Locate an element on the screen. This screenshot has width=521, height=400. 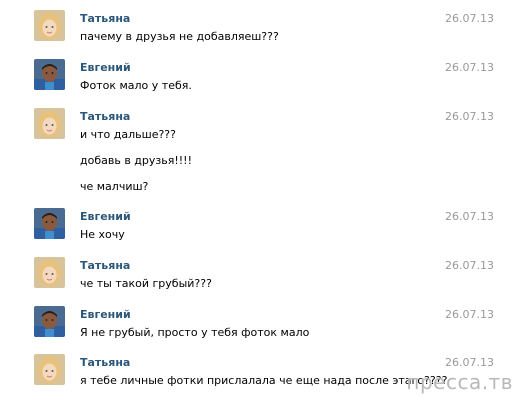
site-watermark: пресса.тв is located at coordinates (459, 382).